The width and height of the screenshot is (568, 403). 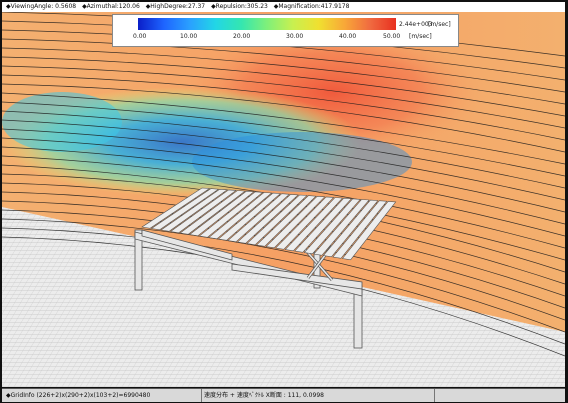 I want to click on viewing-angle-readout: ◆ViewingAngle: 0.5608, so click(x=41, y=6).